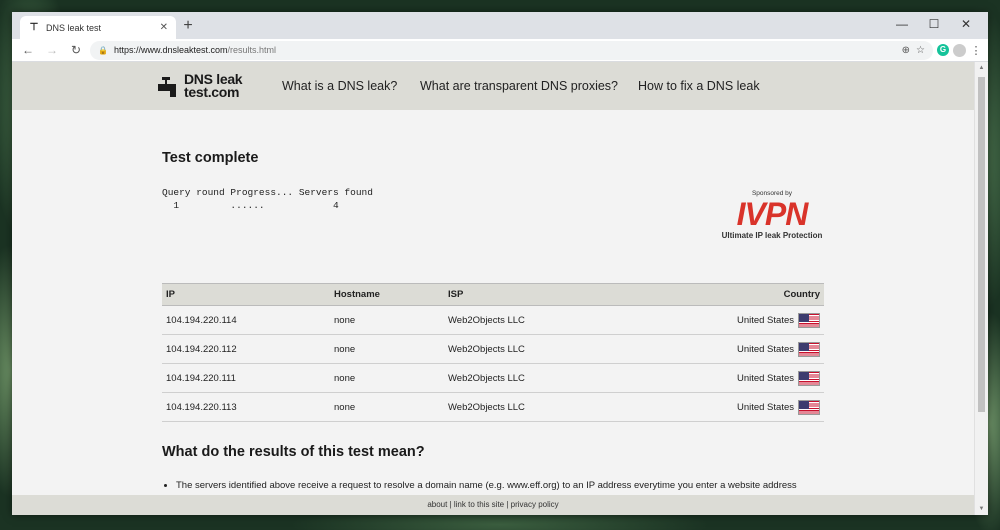  What do you see at coordinates (103, 50) in the screenshot?
I see `lock-icon: 🔒` at bounding box center [103, 50].